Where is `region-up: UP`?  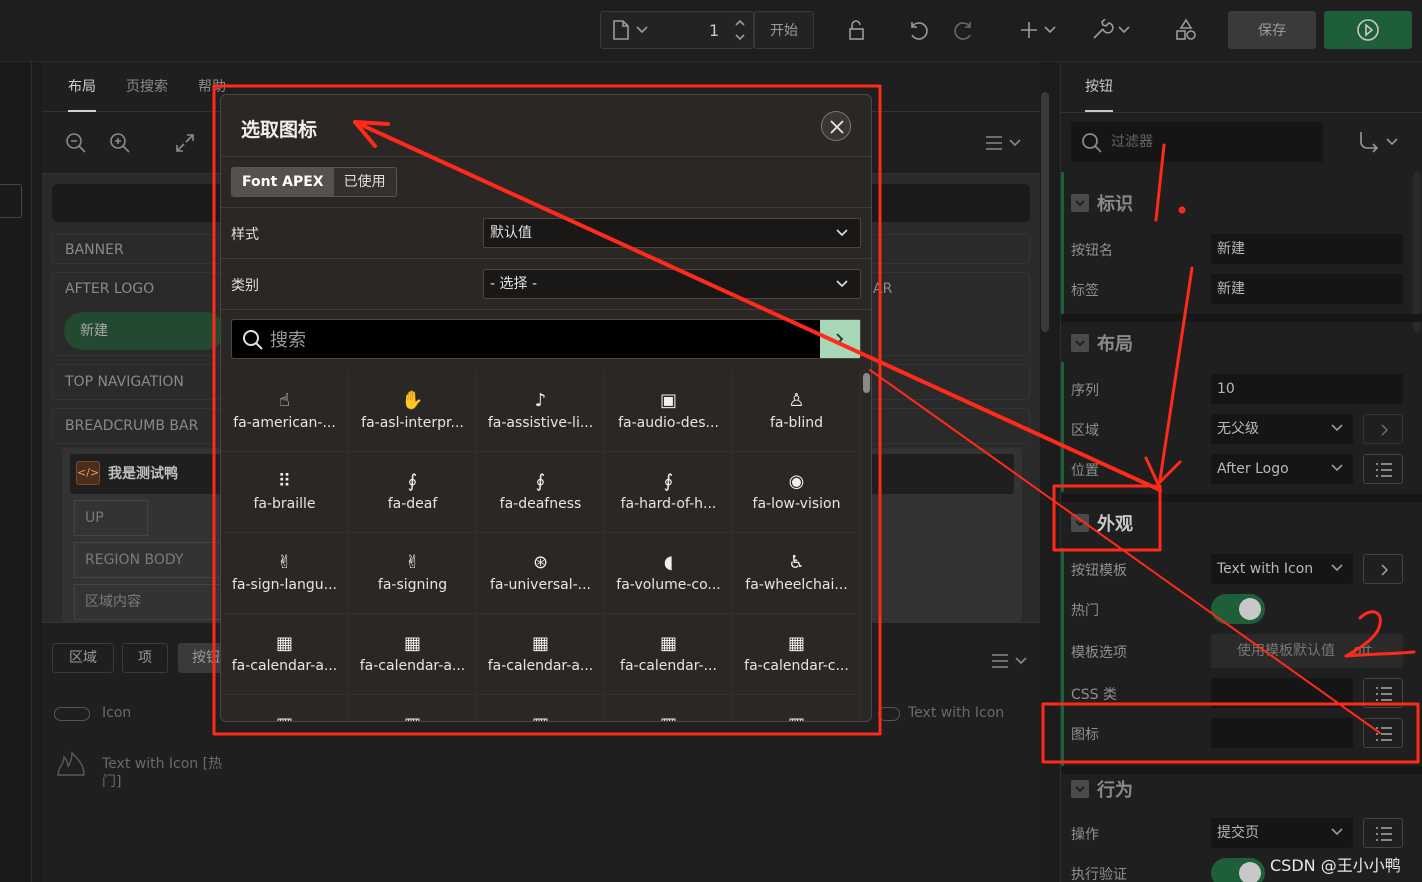
region-up: UP is located at coordinates (111, 518).